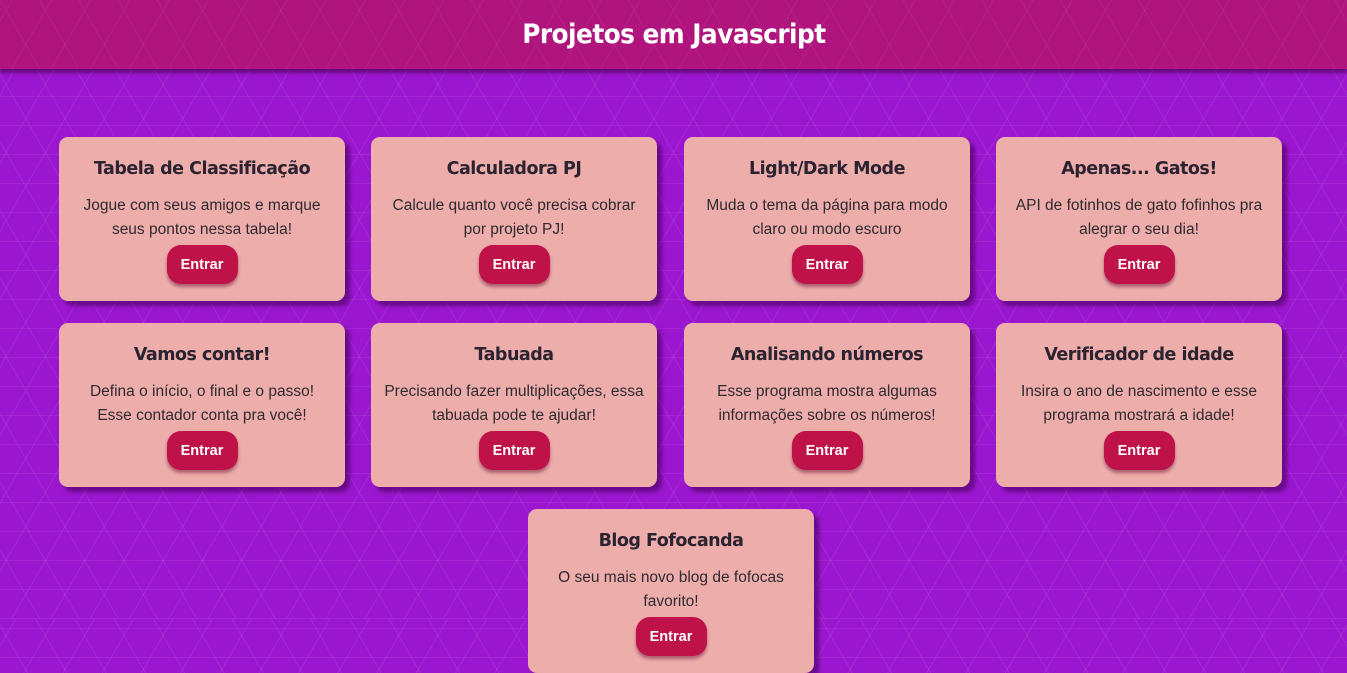  I want to click on card-title: Light/Dark Mode, so click(827, 169).